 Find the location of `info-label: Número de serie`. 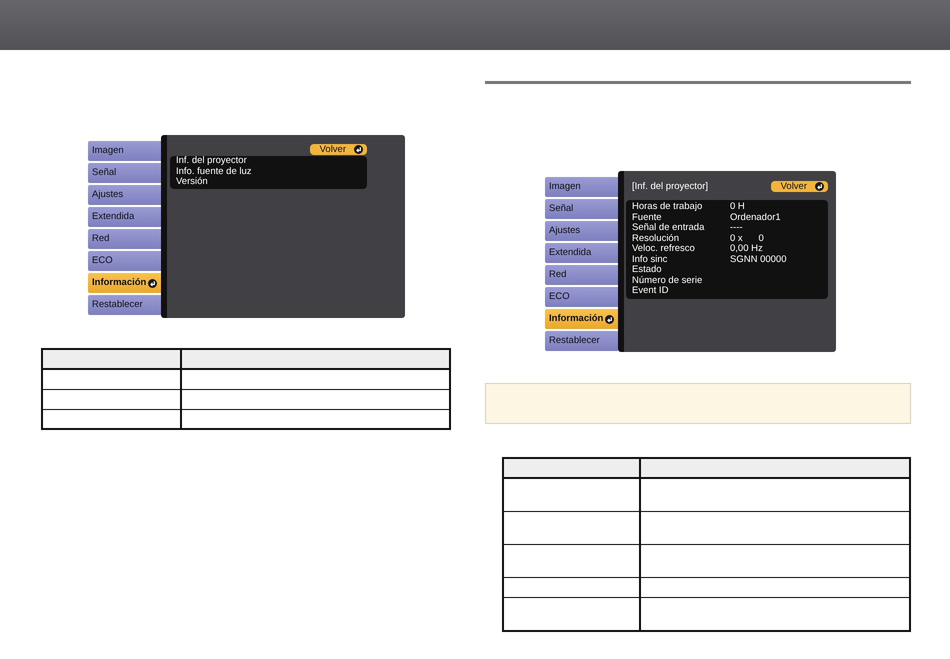

info-label: Número de serie is located at coordinates (667, 281).